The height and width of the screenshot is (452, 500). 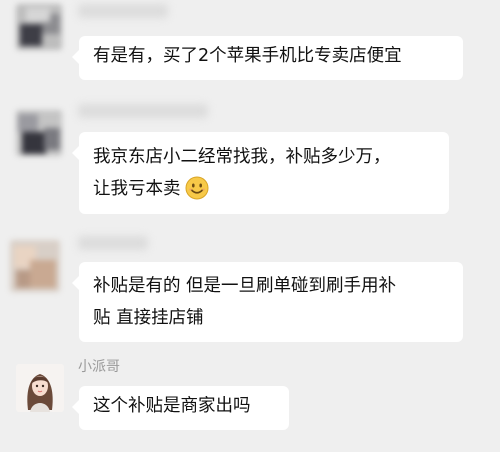 I want to click on smile-emoji-icon, so click(x=196, y=188).